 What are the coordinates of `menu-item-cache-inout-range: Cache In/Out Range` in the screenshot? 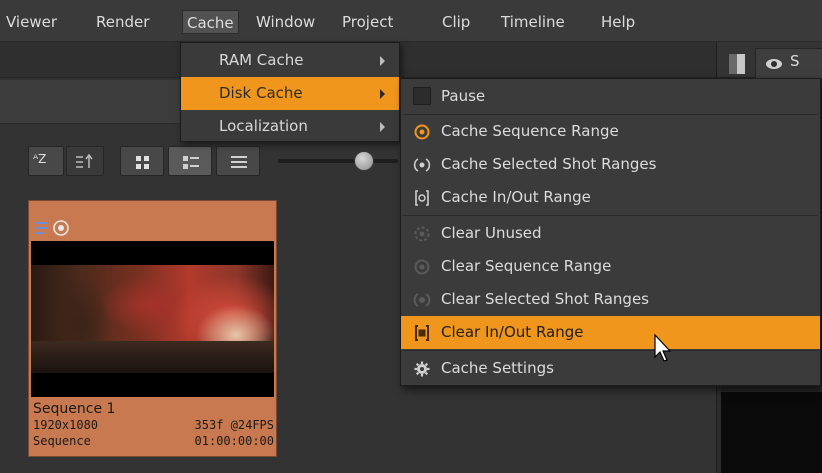 It's located at (610, 197).